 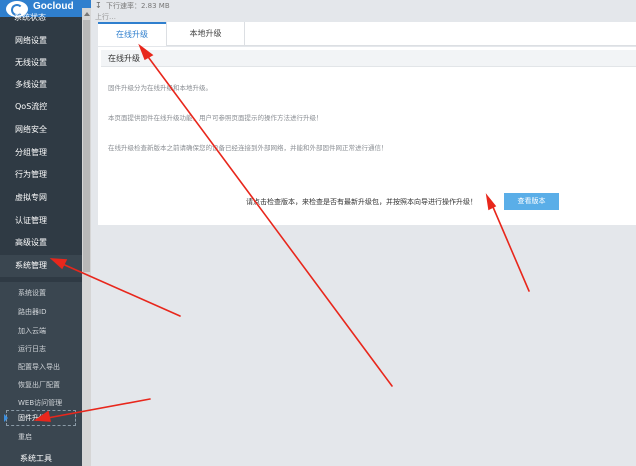 What do you see at coordinates (41, 107) in the screenshot?
I see `sidebar-item-qos: QoS流控` at bounding box center [41, 107].